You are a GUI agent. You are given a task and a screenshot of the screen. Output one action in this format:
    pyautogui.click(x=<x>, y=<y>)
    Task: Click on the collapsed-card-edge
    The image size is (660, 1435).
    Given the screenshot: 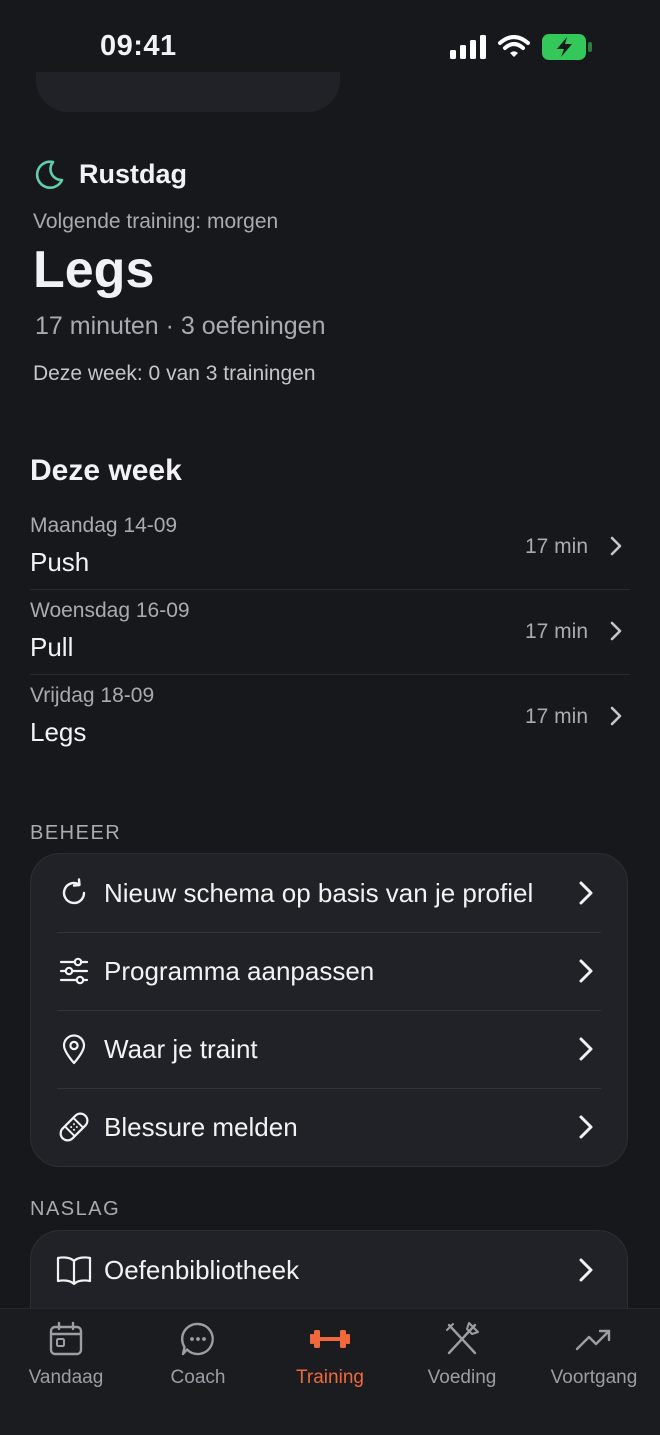 What is the action you would take?
    pyautogui.click(x=188, y=92)
    